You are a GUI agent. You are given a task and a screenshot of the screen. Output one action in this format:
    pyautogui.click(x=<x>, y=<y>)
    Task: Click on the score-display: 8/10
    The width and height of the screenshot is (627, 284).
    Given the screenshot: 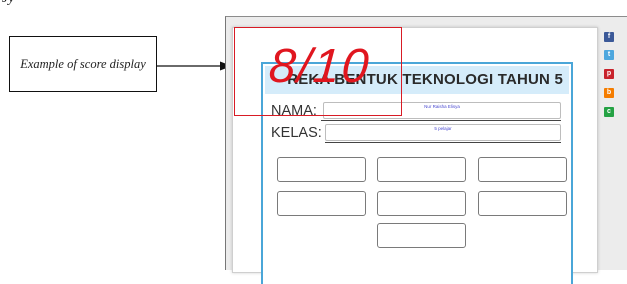 What is the action you would take?
    pyautogui.click(x=318, y=71)
    